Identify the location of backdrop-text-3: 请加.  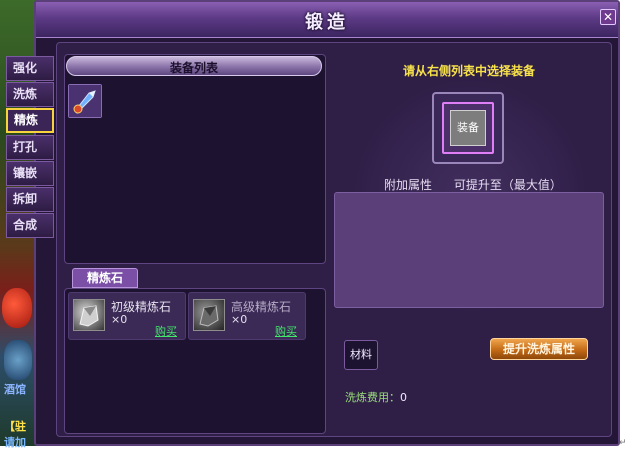
(15, 442).